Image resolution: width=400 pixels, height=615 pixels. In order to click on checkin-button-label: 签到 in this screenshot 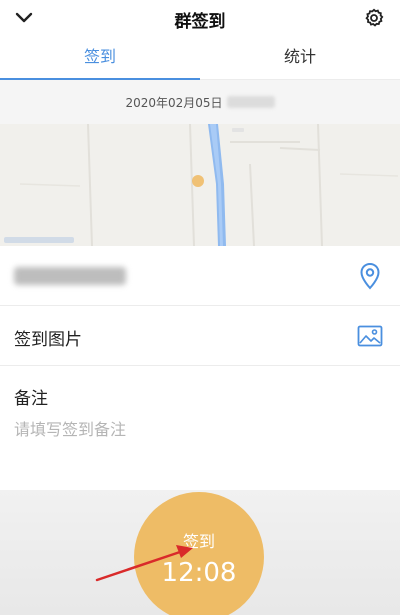, I will do `click(198, 541)`.